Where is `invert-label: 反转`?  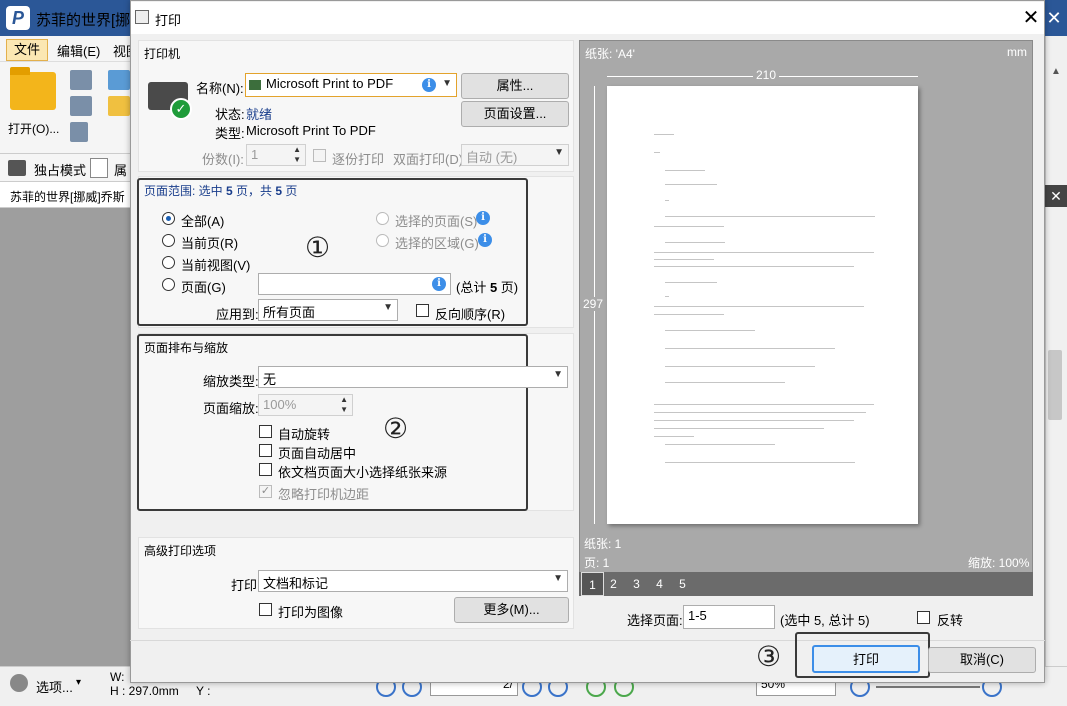
invert-label: 反转 is located at coordinates (950, 619).